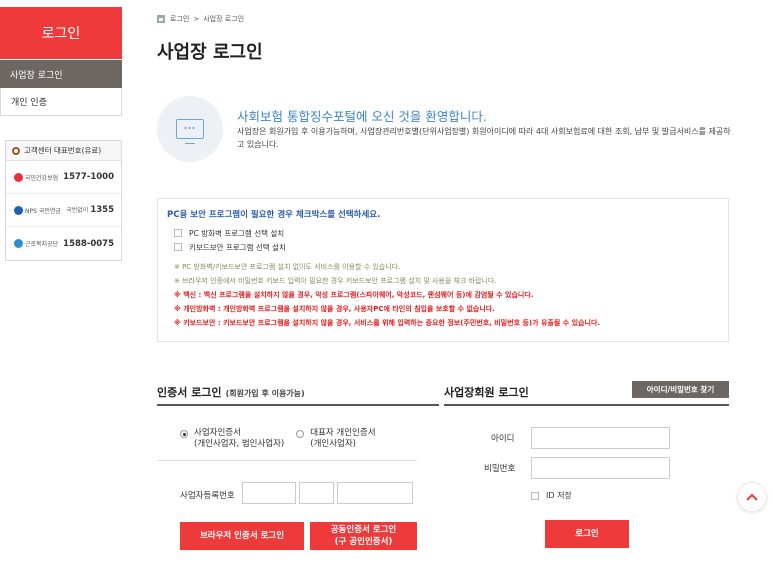  Describe the element at coordinates (63, 210) in the screenshot. I see `customer-center-row: NPS 국민연금 국번없이 1355` at that location.